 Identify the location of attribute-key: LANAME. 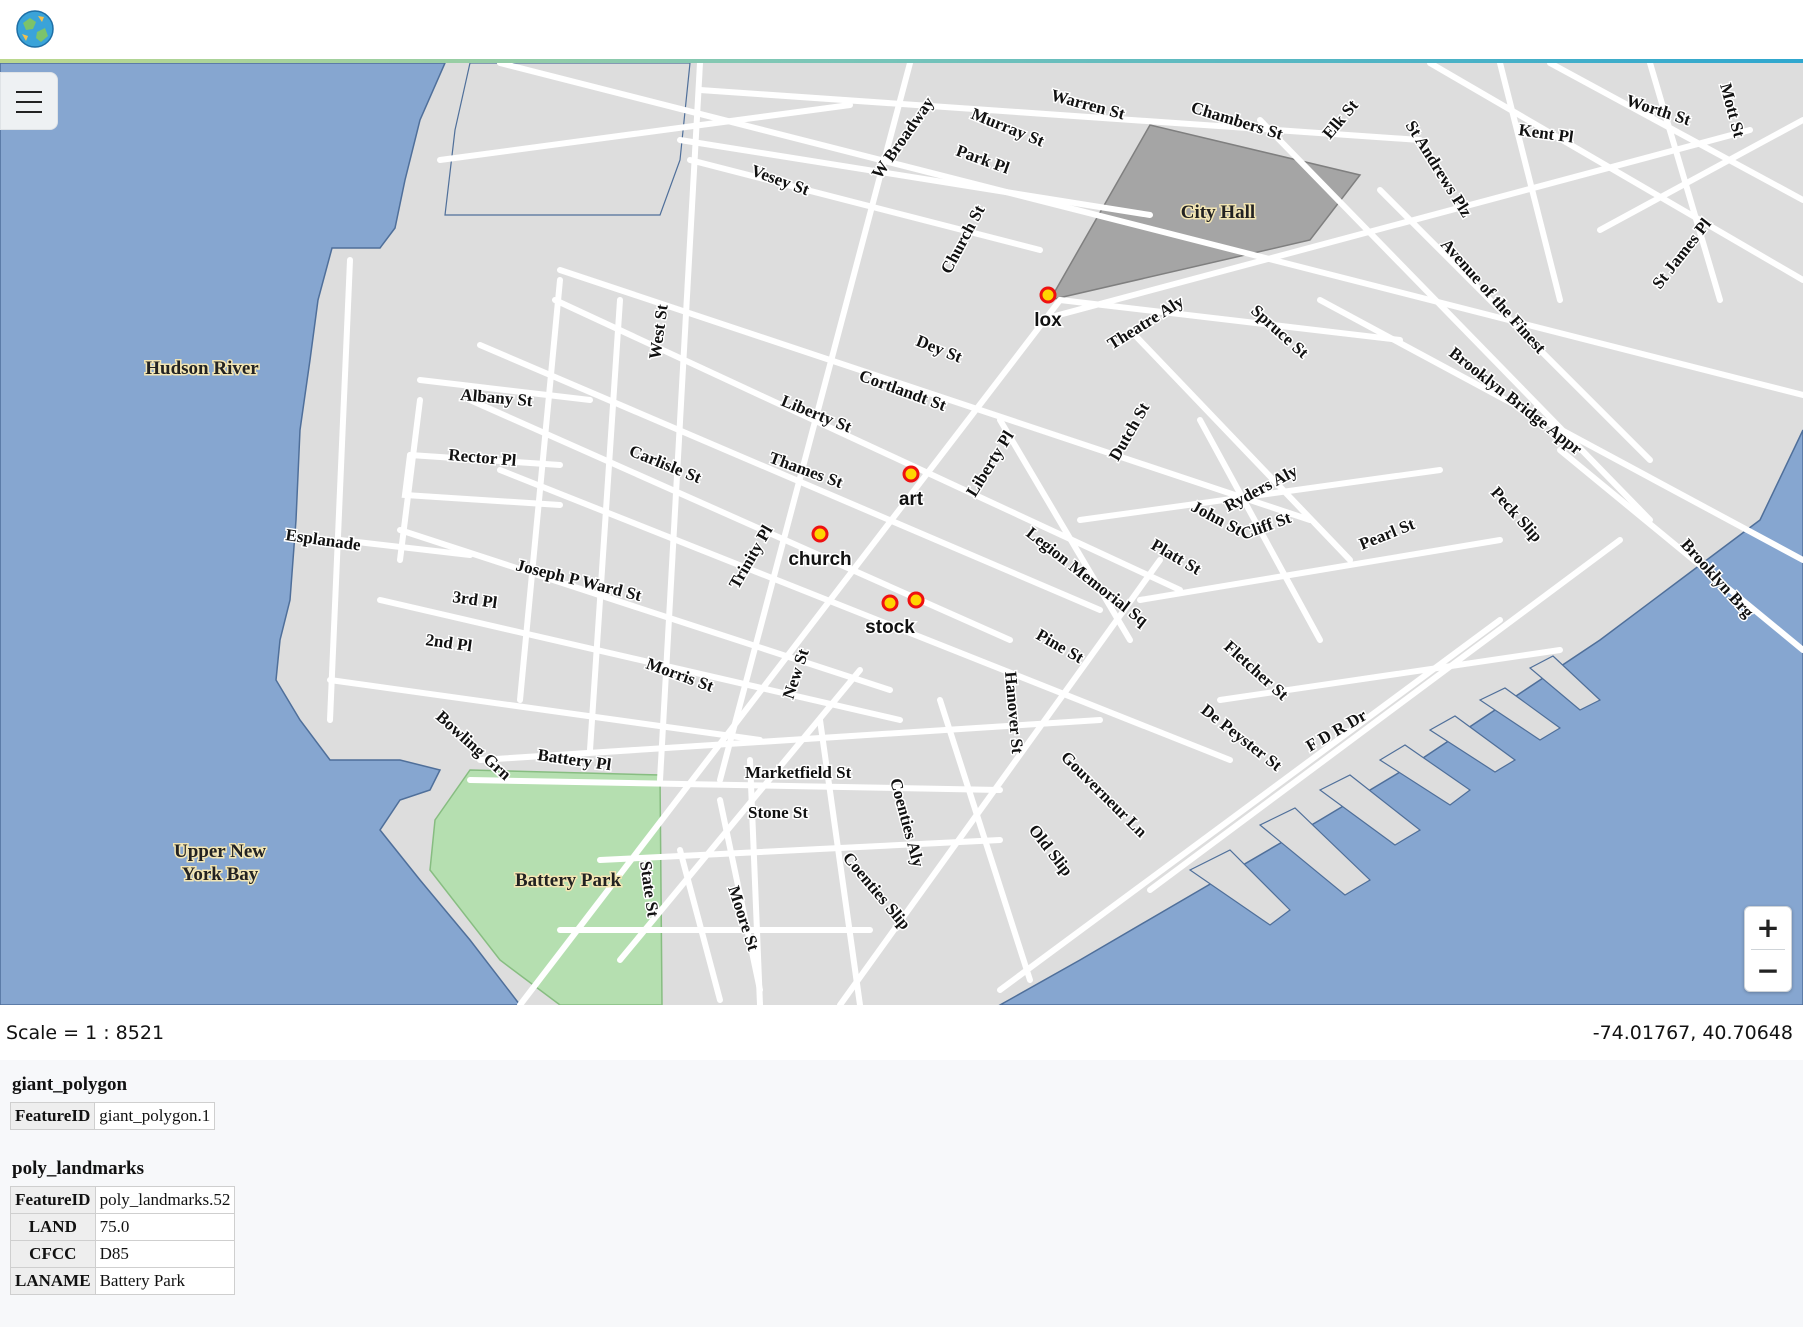
(53, 1281).